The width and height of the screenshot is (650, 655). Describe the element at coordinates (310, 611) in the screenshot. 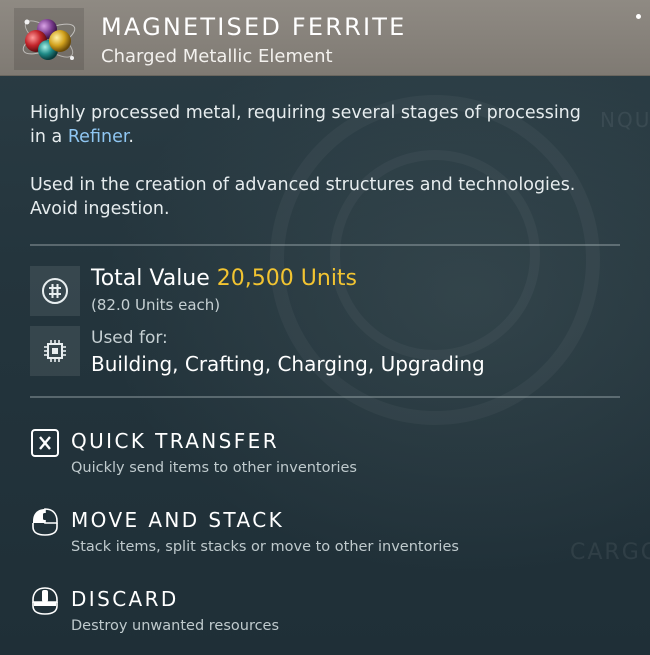

I see `action-discard: DISCARD Destroy unwanted resources` at that location.